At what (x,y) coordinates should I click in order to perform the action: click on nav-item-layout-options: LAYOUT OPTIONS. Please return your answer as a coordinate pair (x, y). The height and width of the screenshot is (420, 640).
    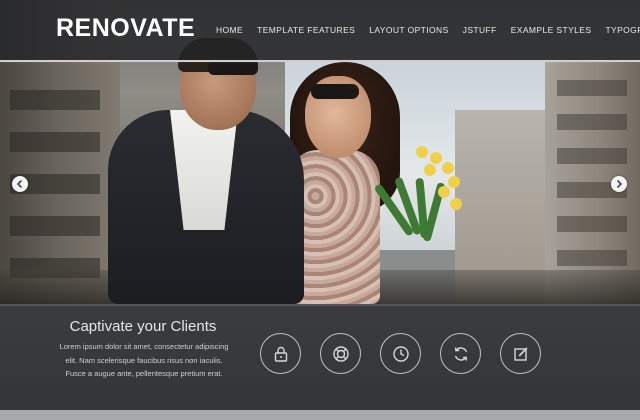
    Looking at the image, I should click on (408, 30).